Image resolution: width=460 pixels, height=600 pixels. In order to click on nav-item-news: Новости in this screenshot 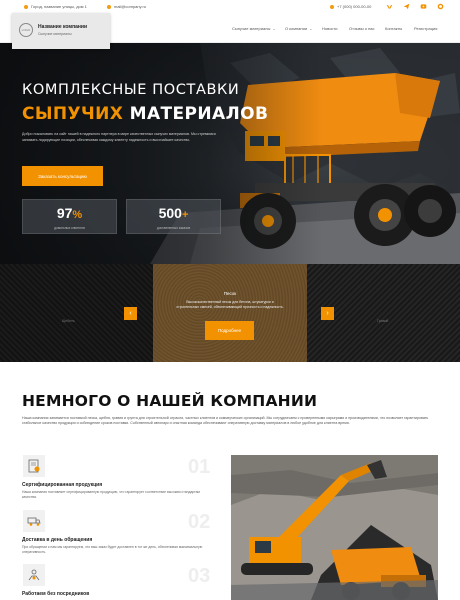, I will do `click(329, 28)`.